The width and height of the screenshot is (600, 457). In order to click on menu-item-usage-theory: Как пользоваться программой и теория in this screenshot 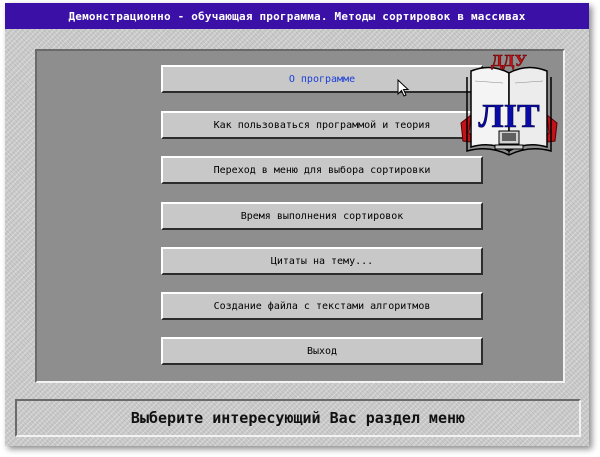, I will do `click(322, 125)`.